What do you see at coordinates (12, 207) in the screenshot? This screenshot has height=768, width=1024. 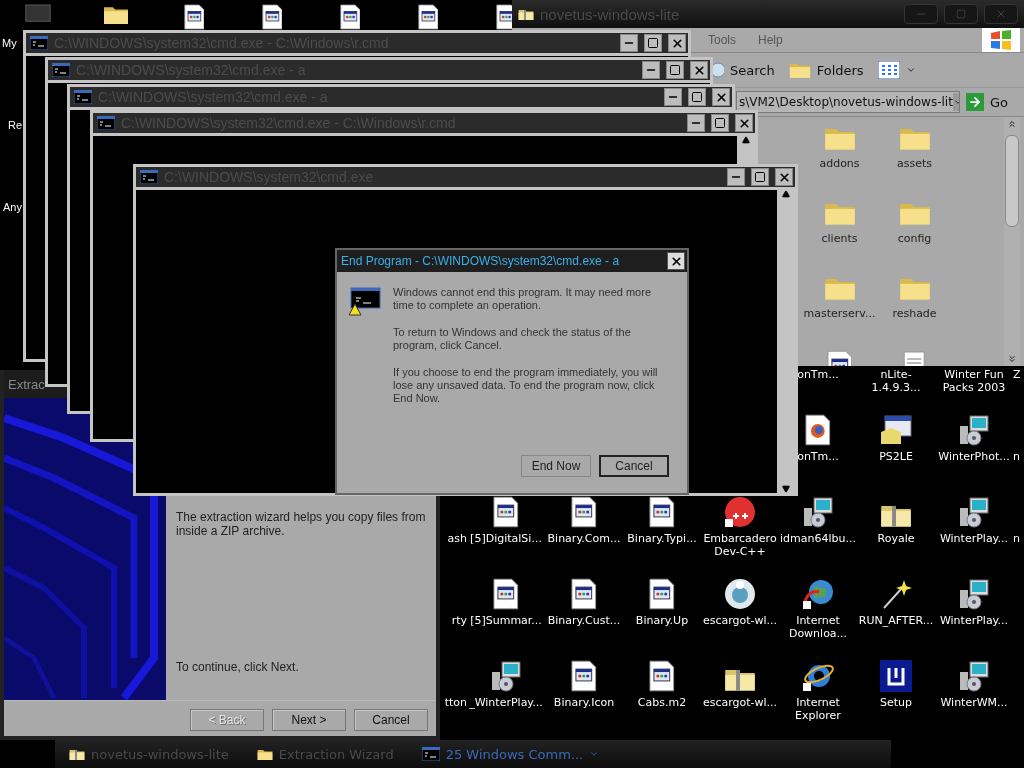 I see `desktop-icon-label: Any` at bounding box center [12, 207].